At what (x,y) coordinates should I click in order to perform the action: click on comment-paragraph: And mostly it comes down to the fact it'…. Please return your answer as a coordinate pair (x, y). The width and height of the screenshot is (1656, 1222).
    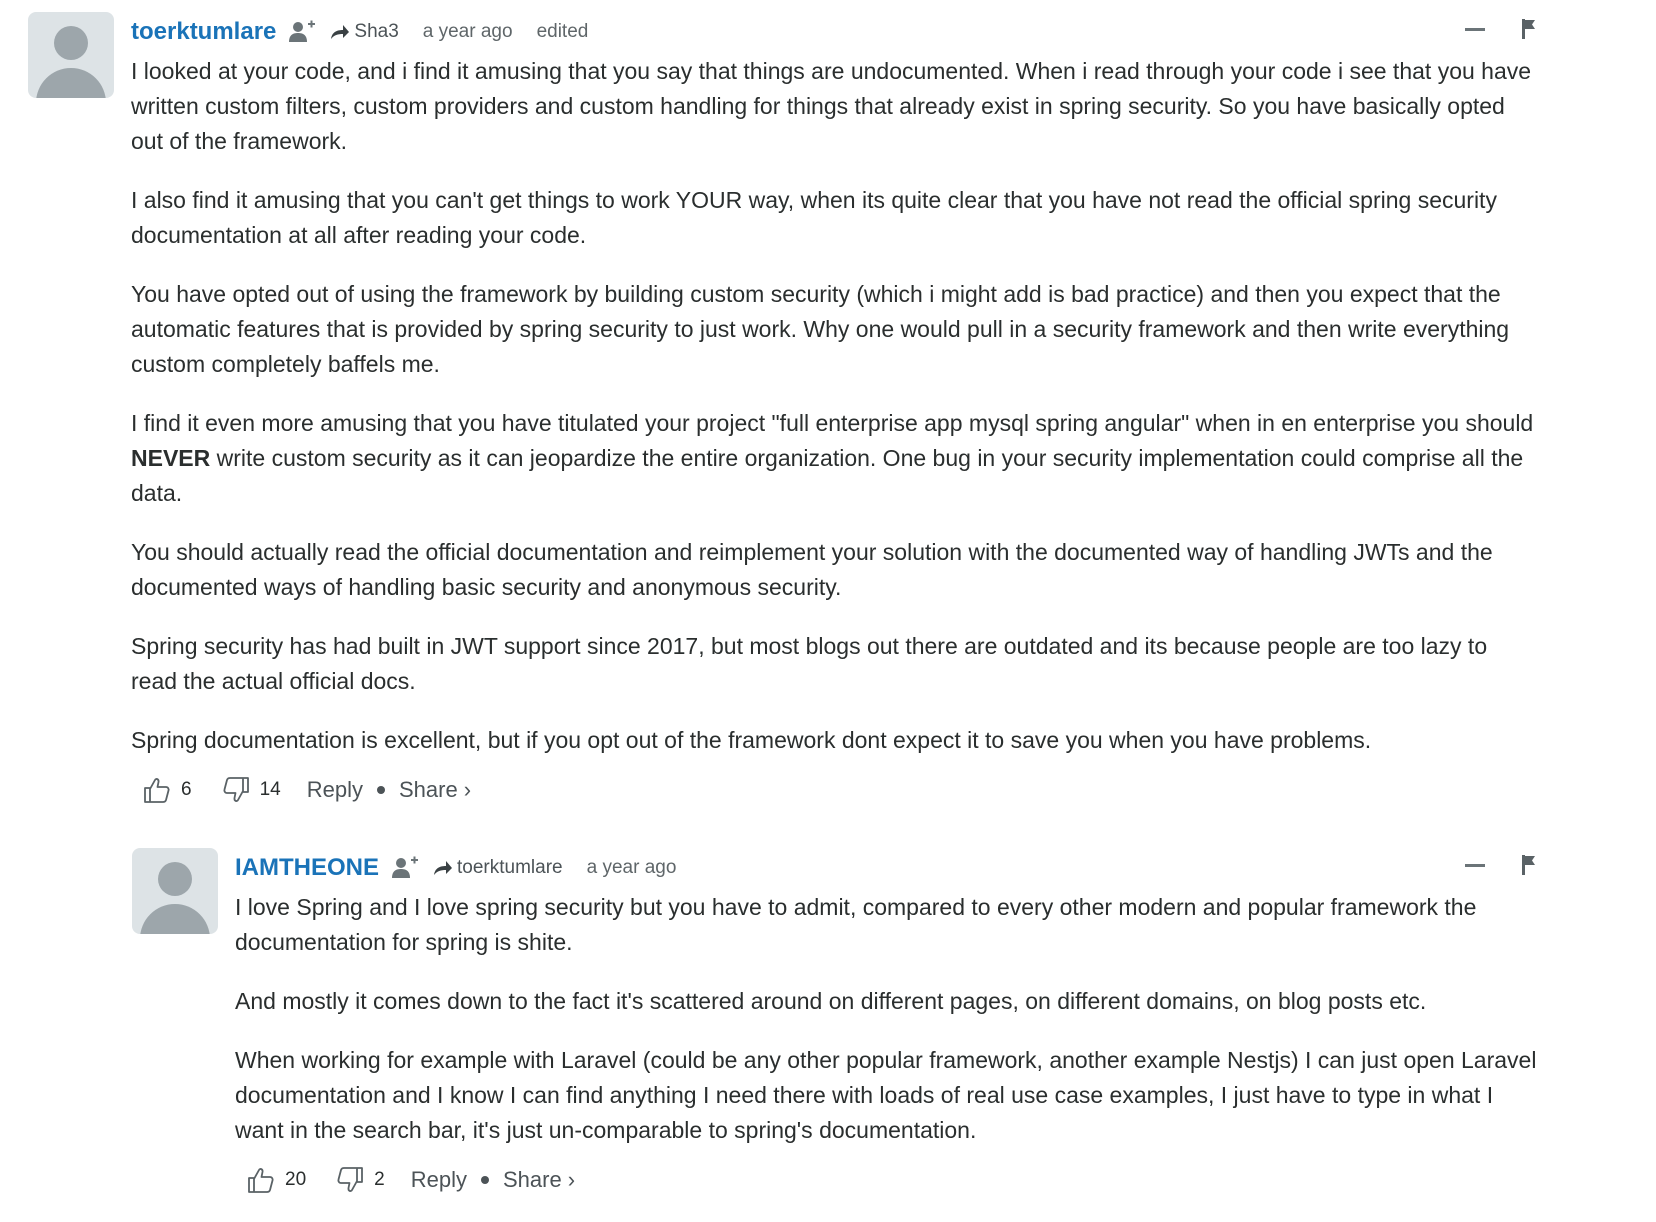
    Looking at the image, I should click on (831, 1001).